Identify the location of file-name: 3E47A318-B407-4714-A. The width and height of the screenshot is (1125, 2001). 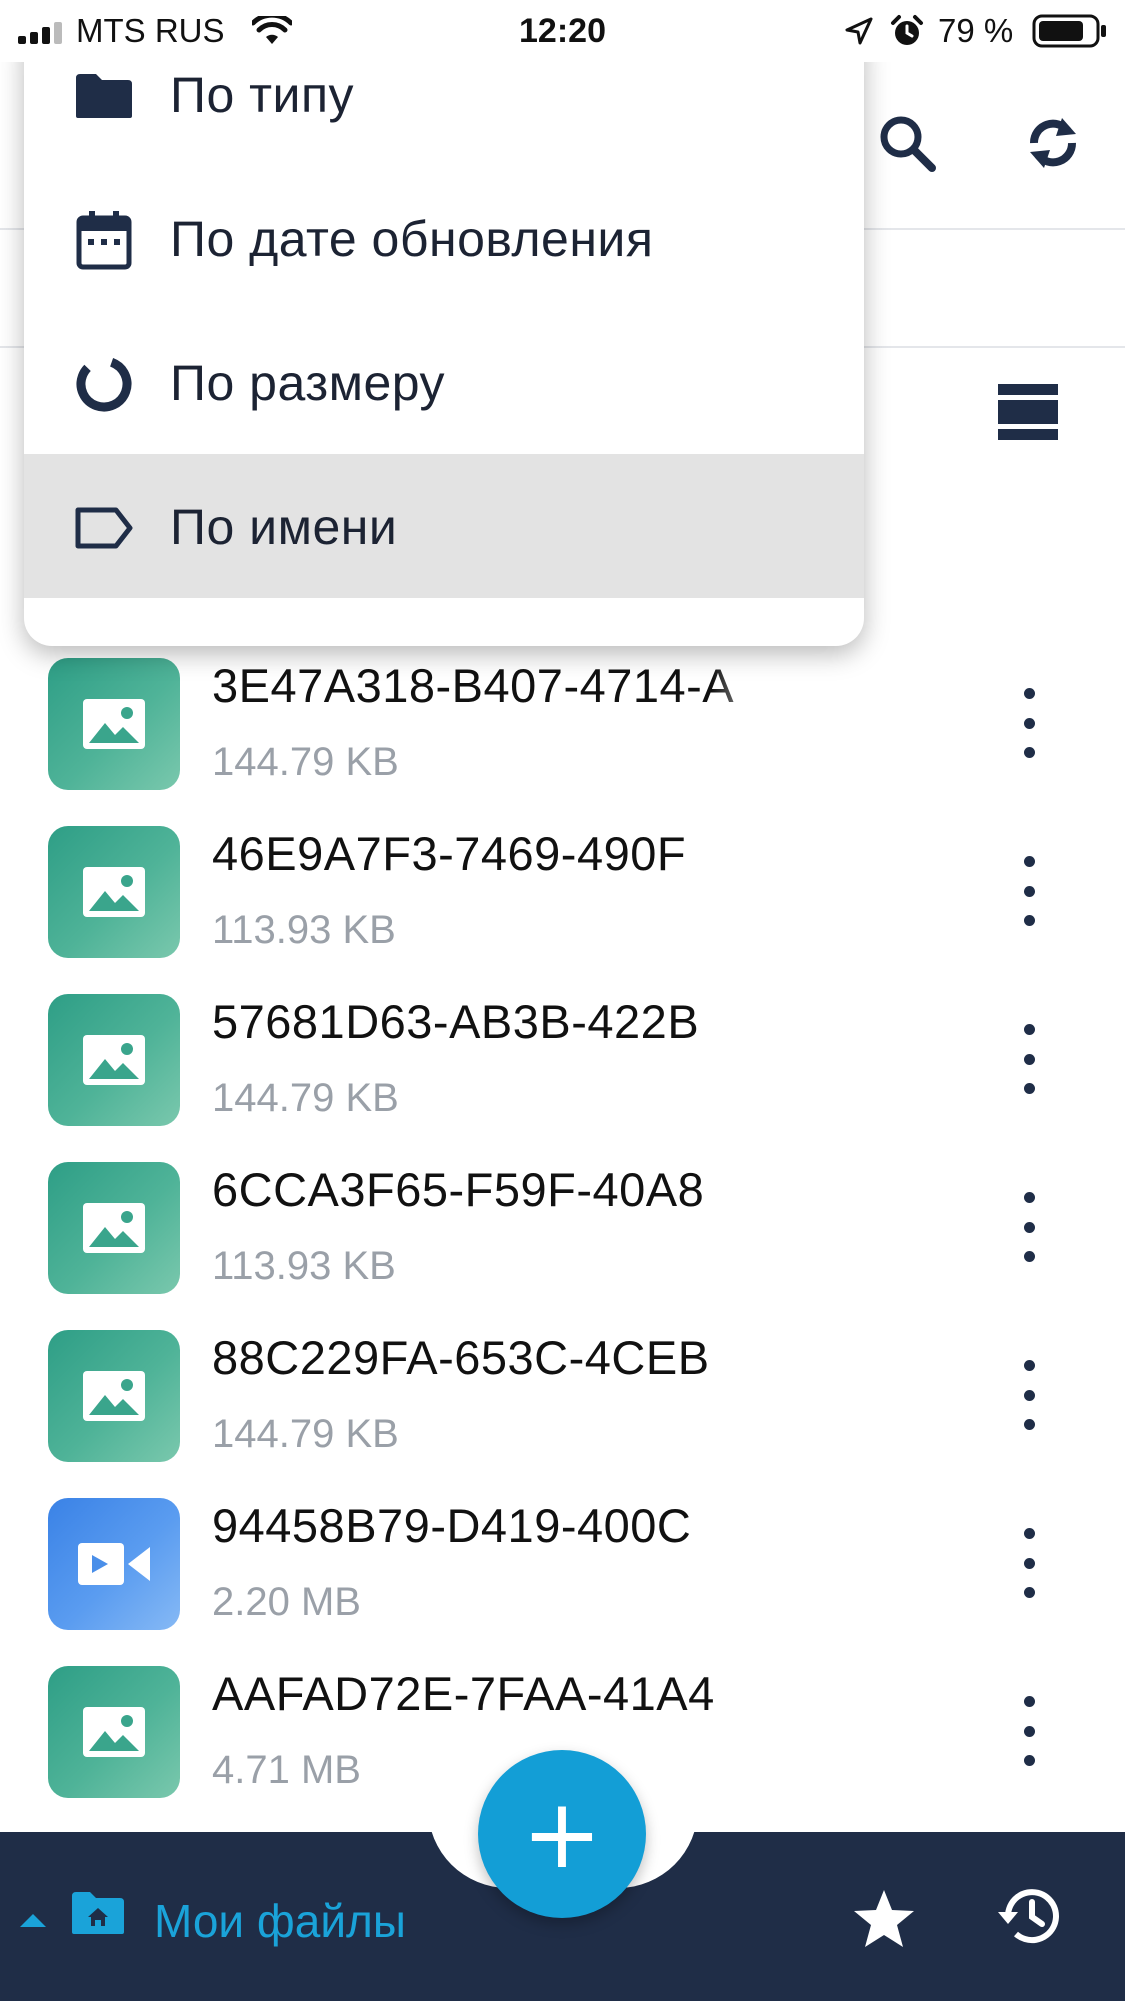
(473, 685).